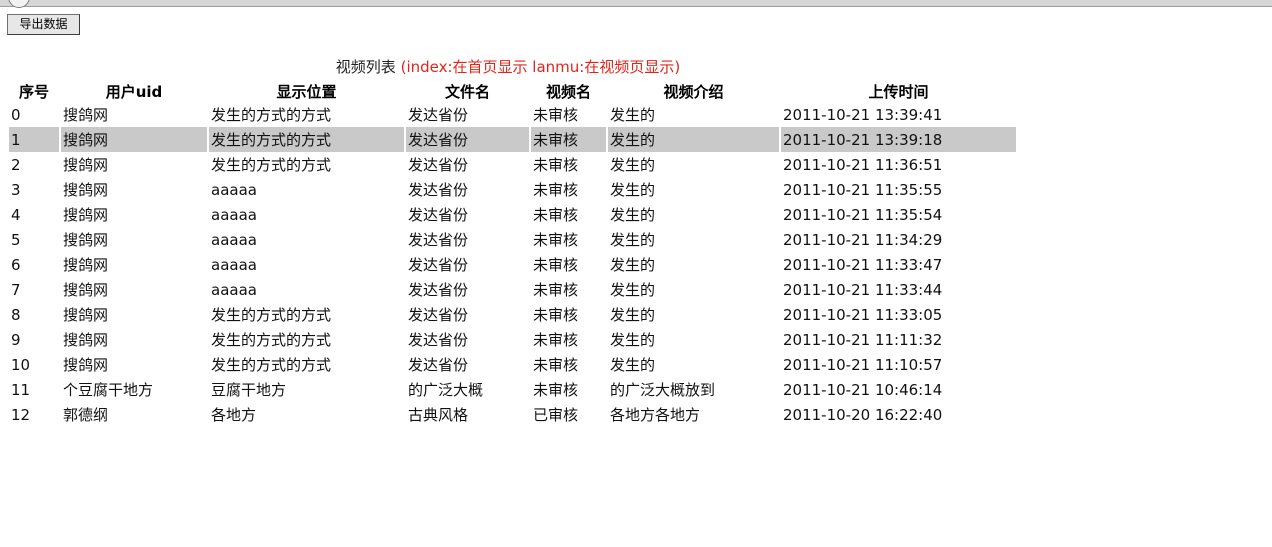 The height and width of the screenshot is (547, 1272). What do you see at coordinates (512, 239) in the screenshot?
I see `table-row: 5 搜鸽网 aaaaa 发达省份 未审核 发生的 2011-10-21 11:34:29` at bounding box center [512, 239].